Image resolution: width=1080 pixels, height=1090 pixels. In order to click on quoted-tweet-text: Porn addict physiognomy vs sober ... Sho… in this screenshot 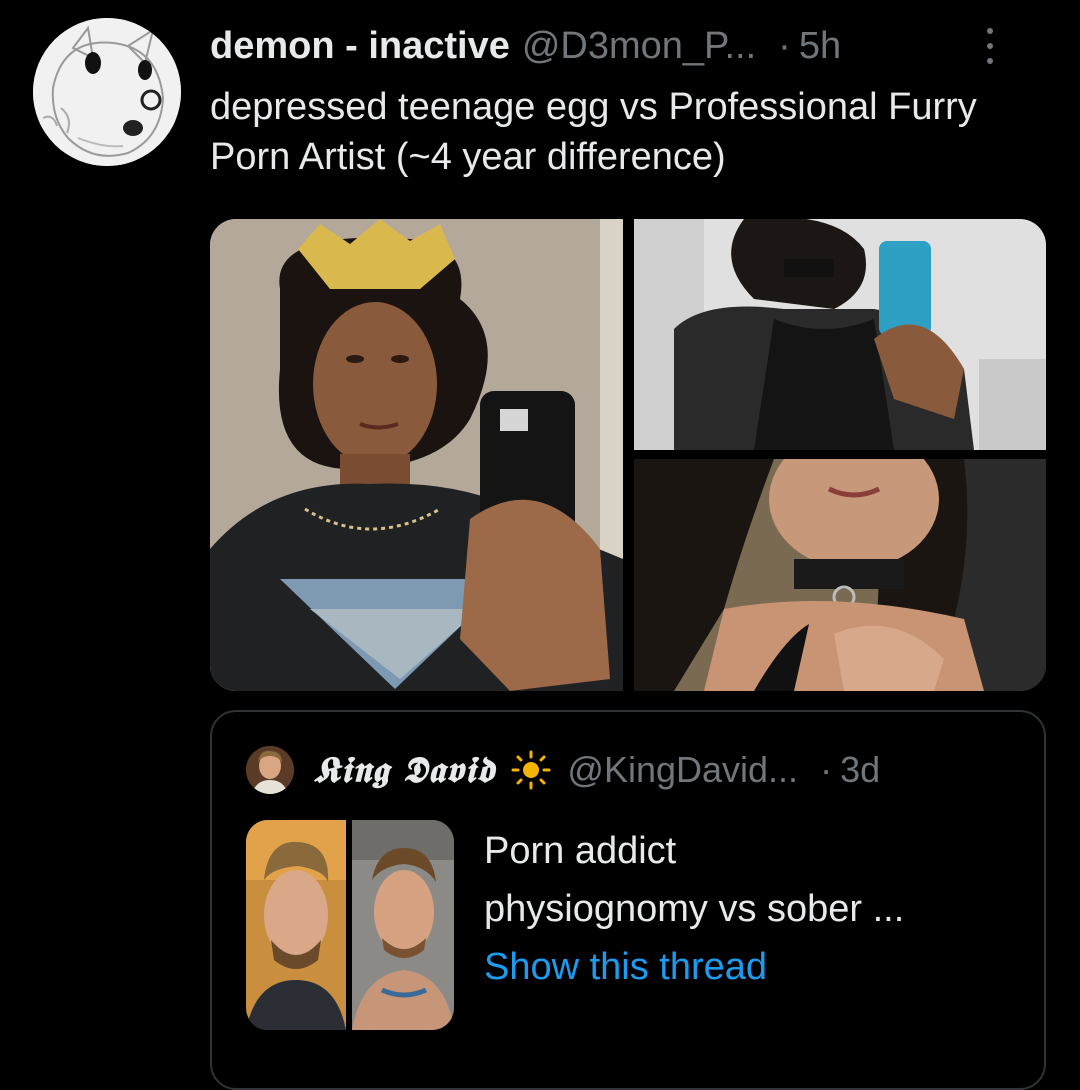, I will do `click(754, 909)`.